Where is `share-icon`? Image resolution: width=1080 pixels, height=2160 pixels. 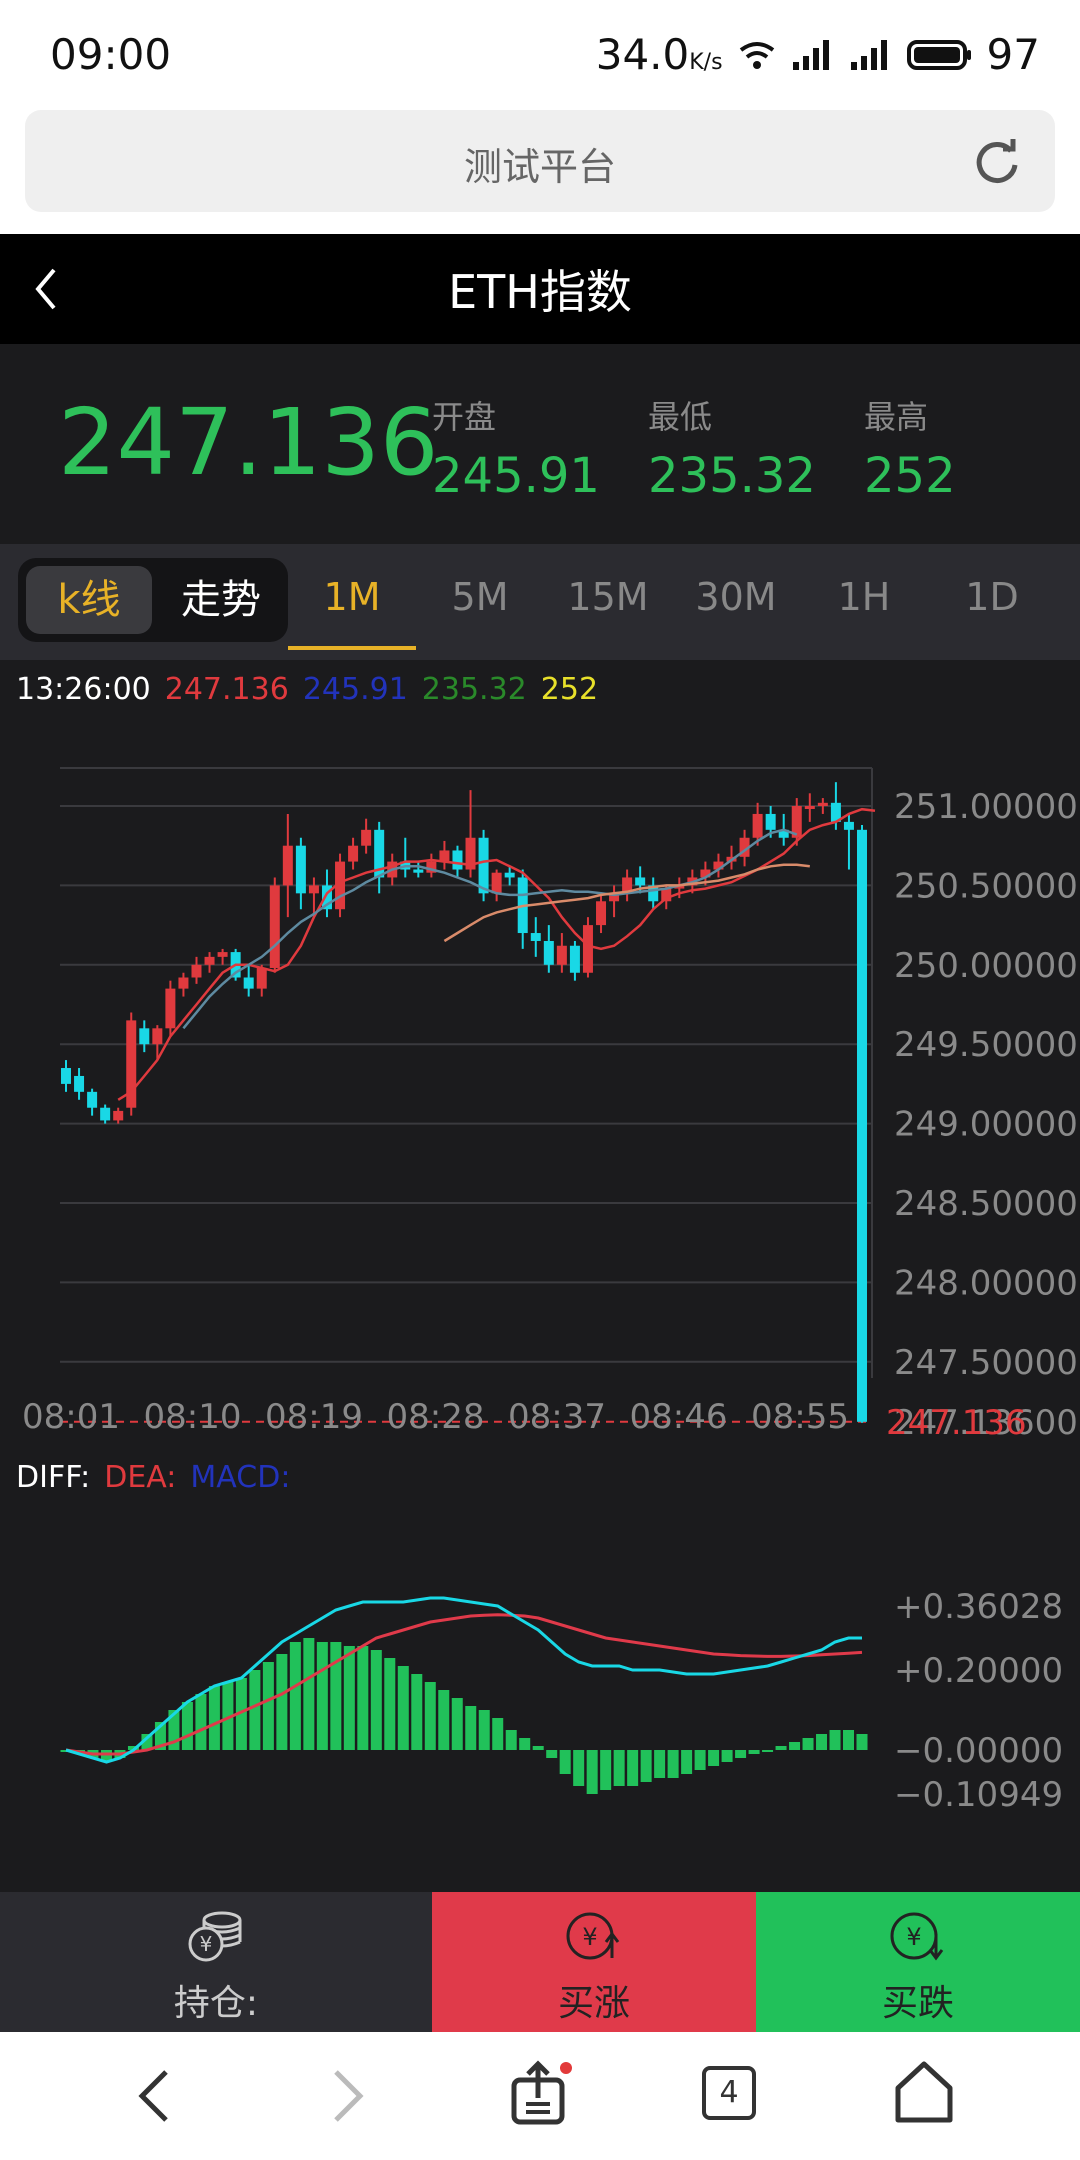
share-icon is located at coordinates (541, 2093).